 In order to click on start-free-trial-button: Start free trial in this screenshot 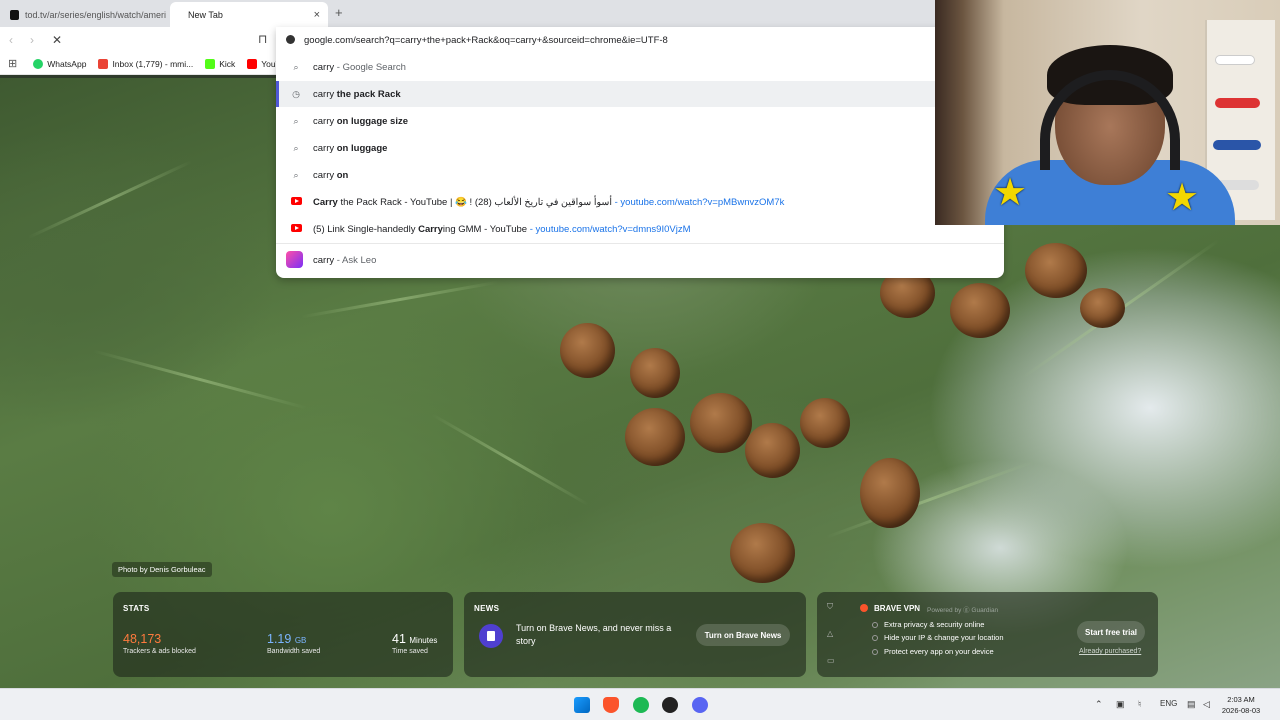, I will do `click(1111, 632)`.